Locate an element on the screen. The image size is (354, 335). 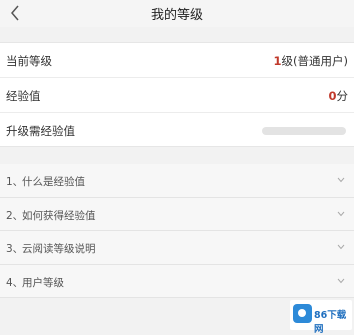
faq-item-number: 3、 is located at coordinates (15, 249).